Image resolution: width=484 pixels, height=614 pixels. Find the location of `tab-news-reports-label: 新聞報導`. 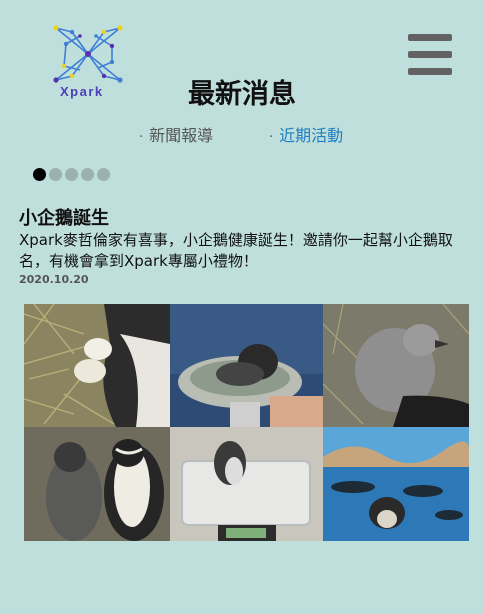

tab-news-reports-label: 新聞報導 is located at coordinates (181, 135).